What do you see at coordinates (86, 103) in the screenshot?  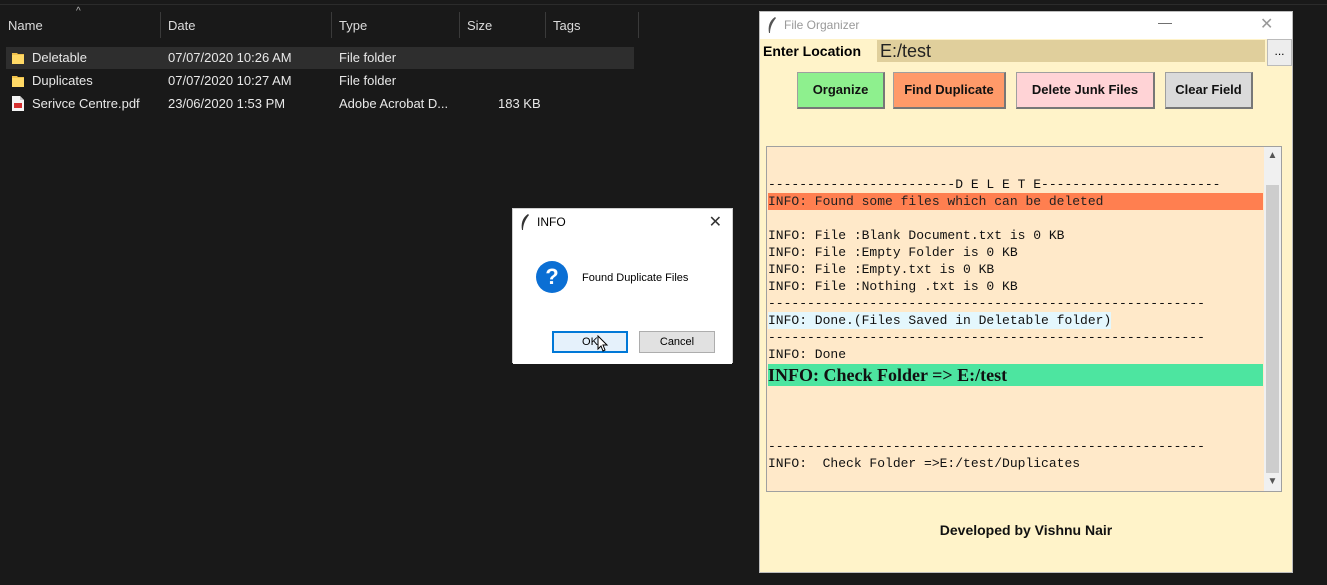 I see `file-name: Serivce Centre.pdf` at bounding box center [86, 103].